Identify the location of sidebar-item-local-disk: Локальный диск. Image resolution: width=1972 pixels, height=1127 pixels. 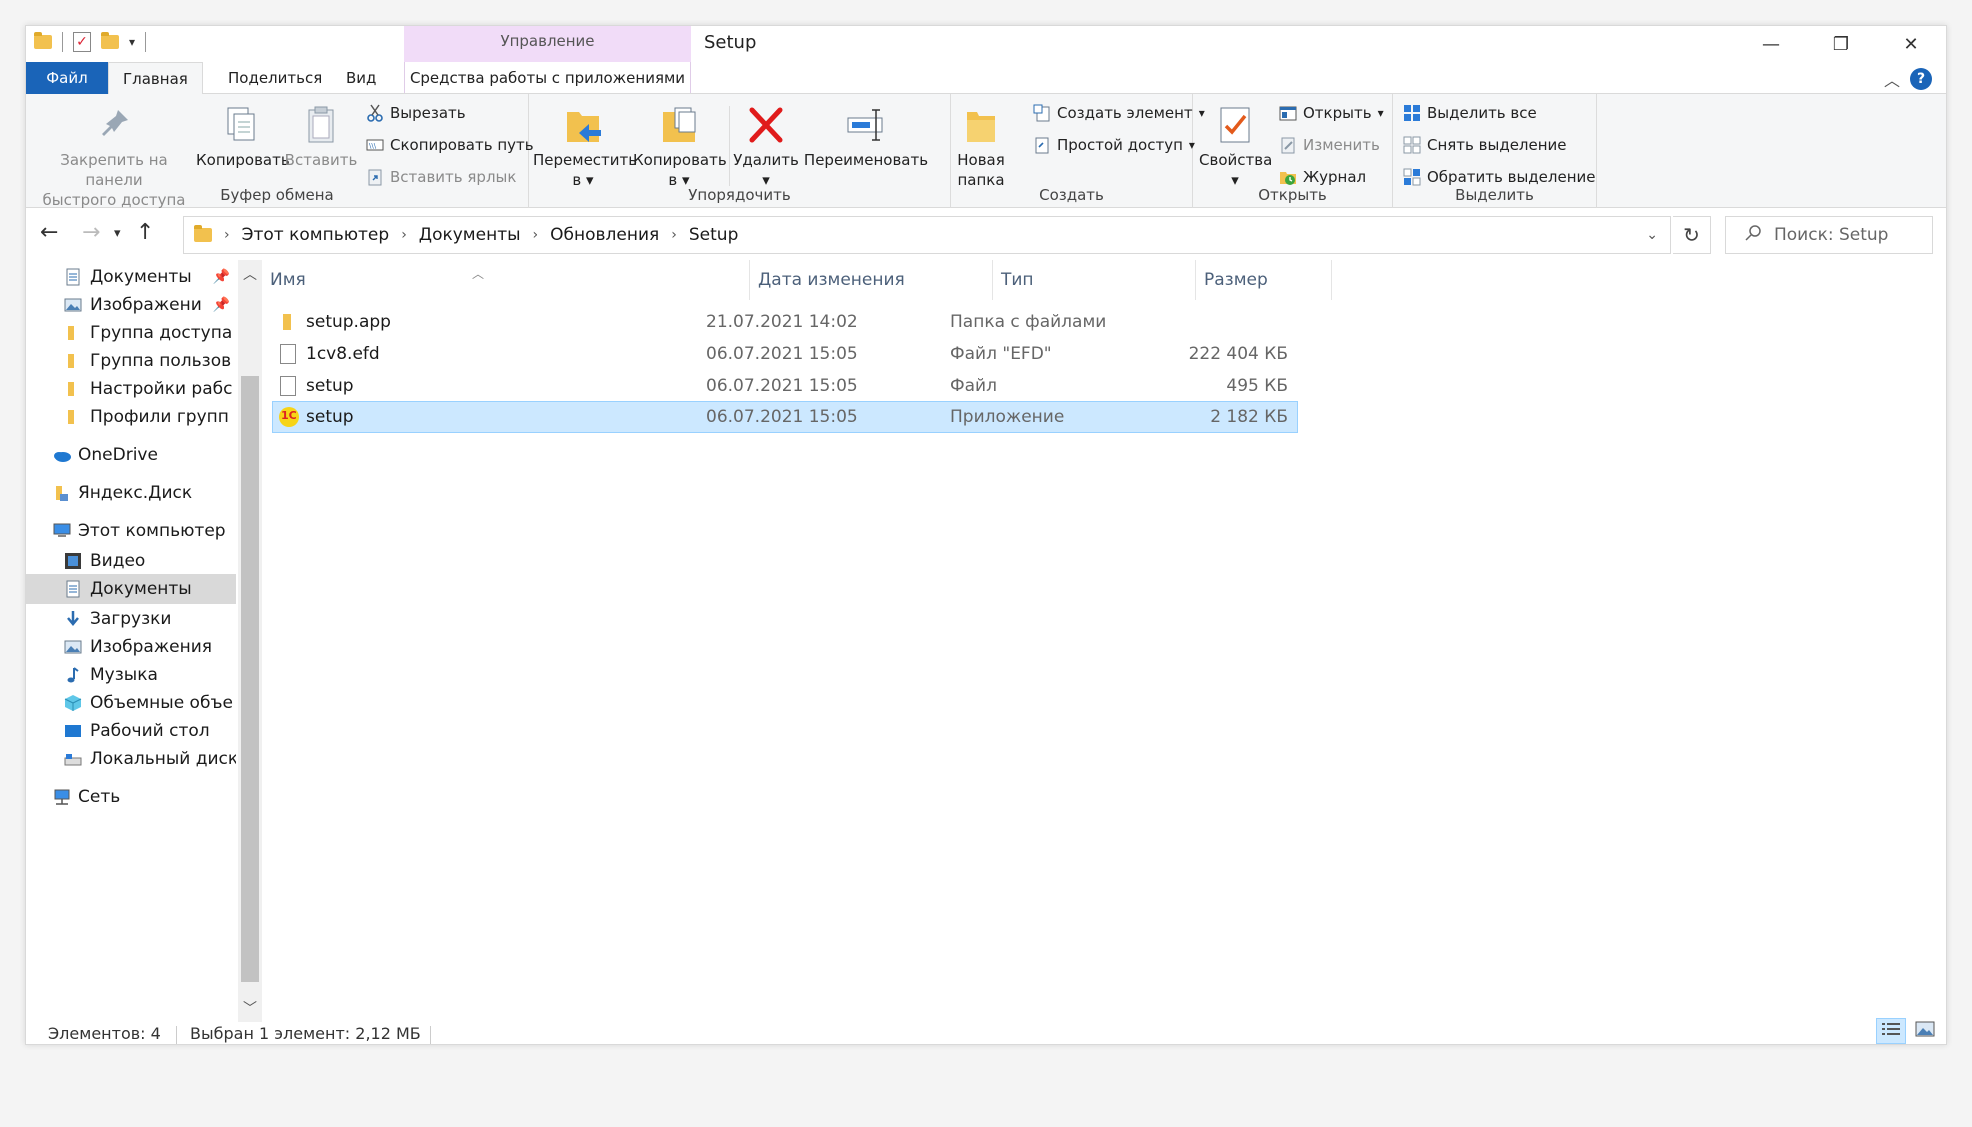
(150, 759).